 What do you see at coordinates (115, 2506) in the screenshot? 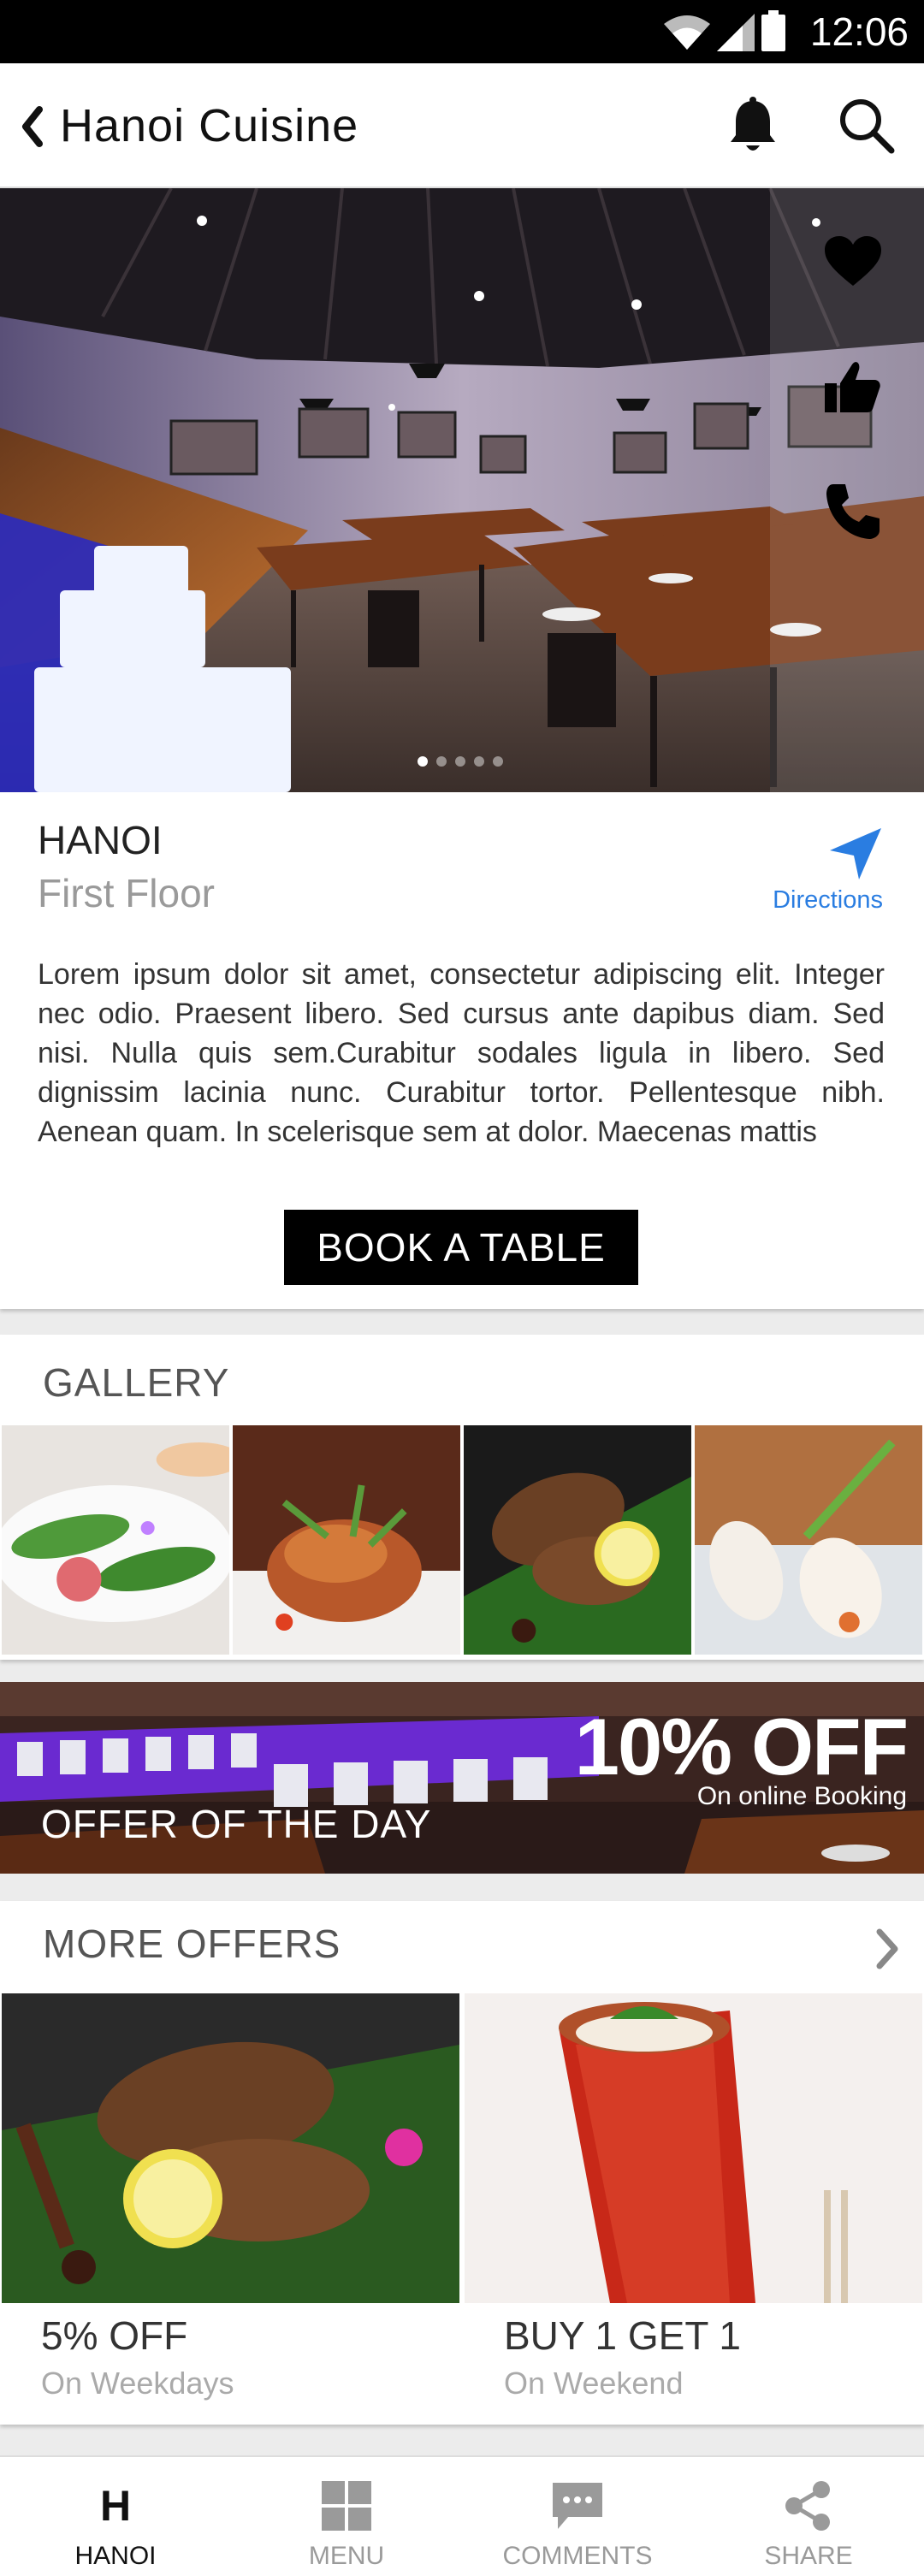
I see `h-letter-icon: H` at bounding box center [115, 2506].